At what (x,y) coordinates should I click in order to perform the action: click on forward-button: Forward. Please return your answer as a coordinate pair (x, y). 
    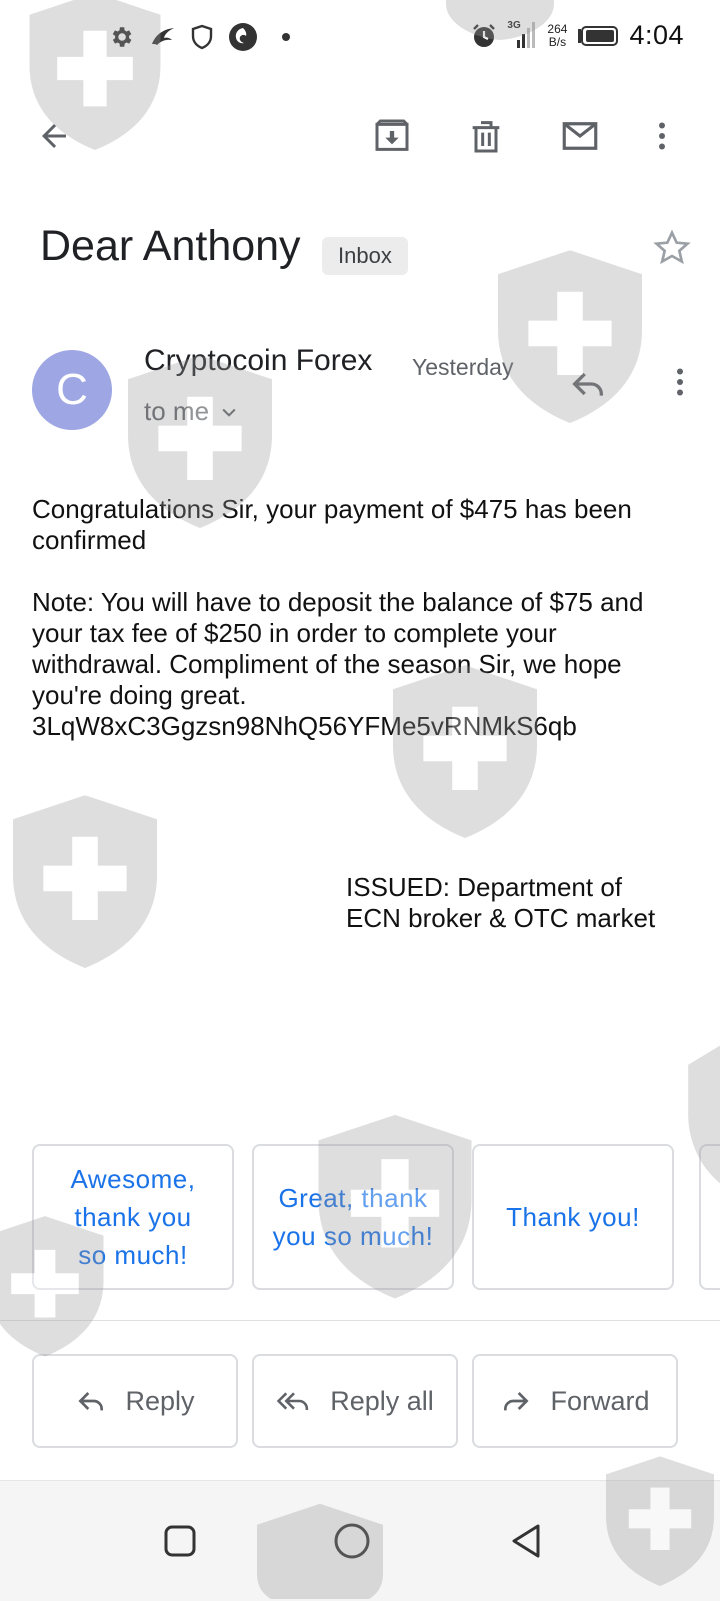
    Looking at the image, I should click on (575, 1401).